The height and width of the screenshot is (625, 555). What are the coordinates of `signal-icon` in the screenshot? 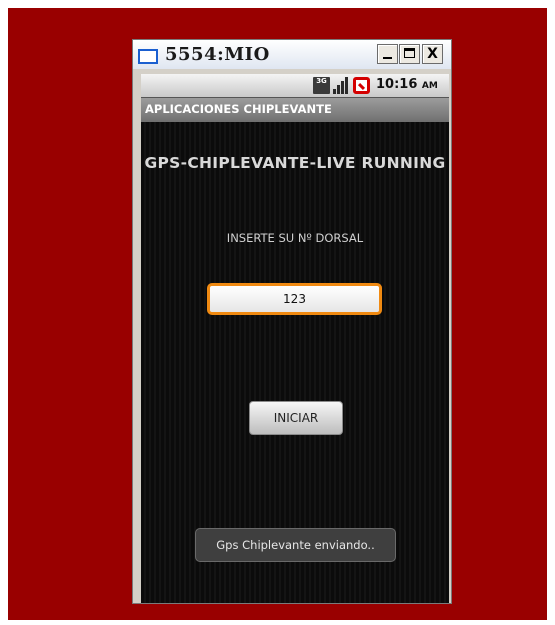 It's located at (341, 85).